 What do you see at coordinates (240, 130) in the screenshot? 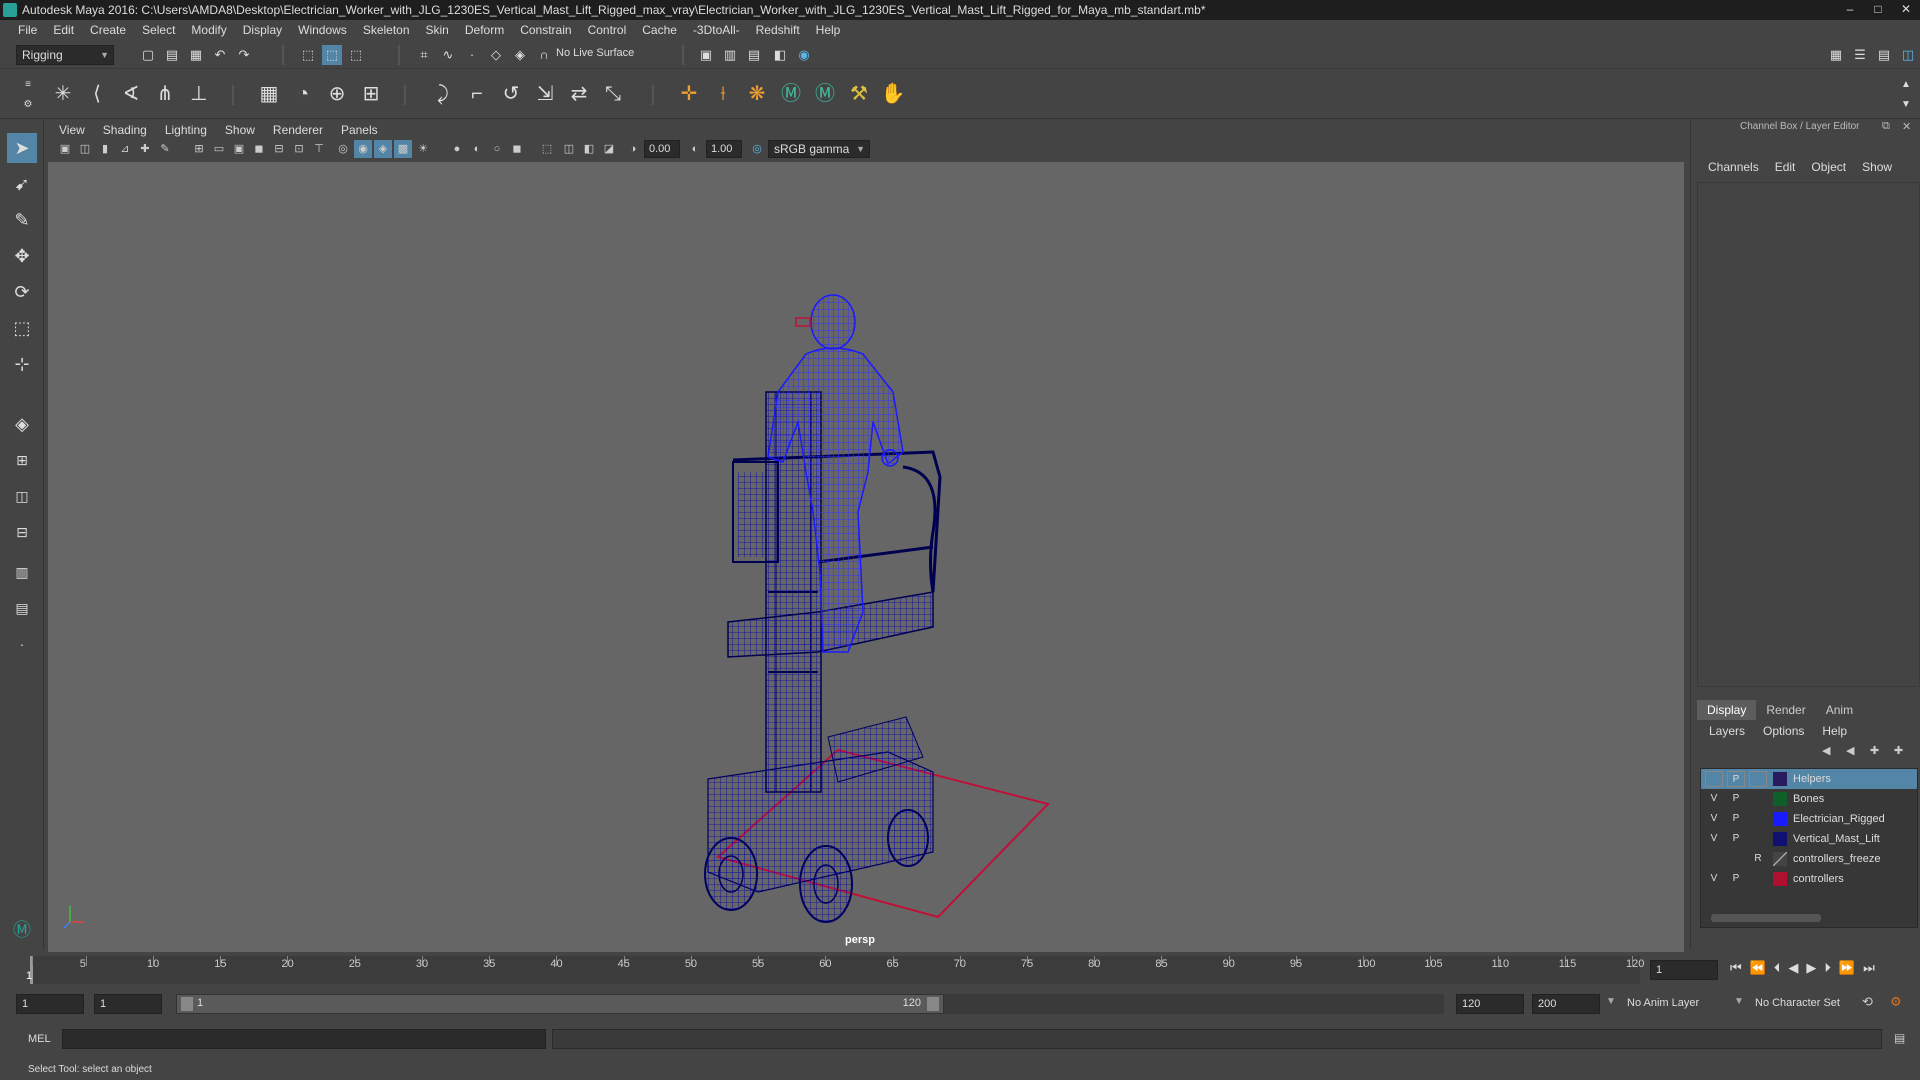
I see `viewport-menu-show: Show` at bounding box center [240, 130].